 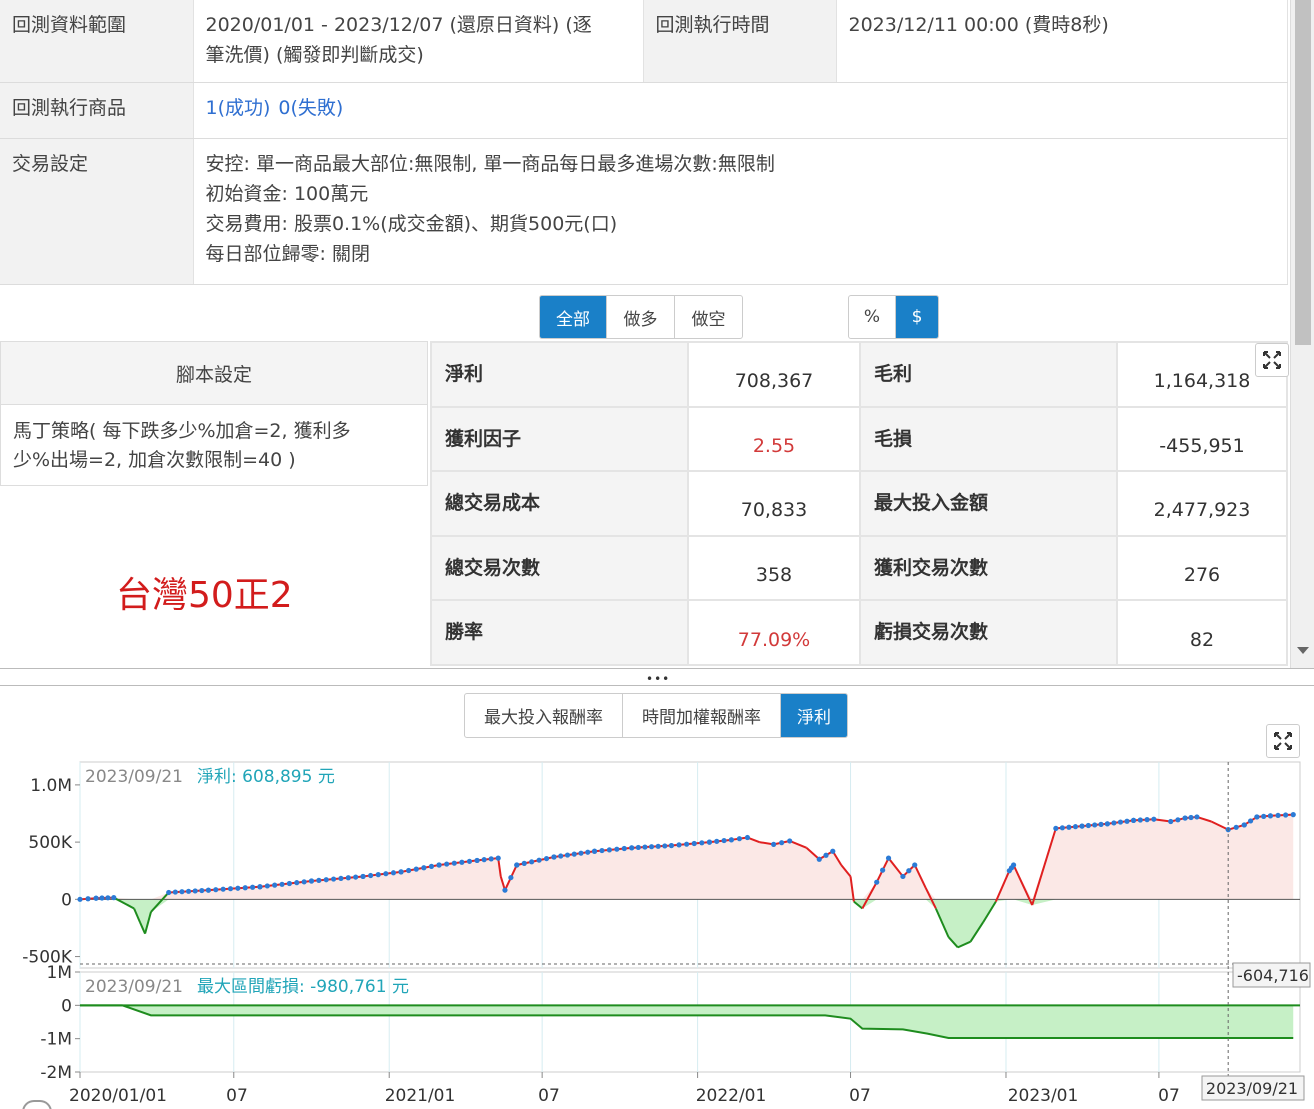 I want to click on y-tick-label: -1M, so click(x=56, y=1040).